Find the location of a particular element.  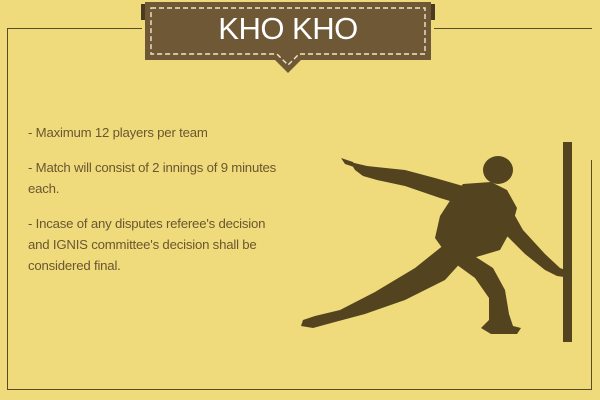

frame-right-line is located at coordinates (591, 275).